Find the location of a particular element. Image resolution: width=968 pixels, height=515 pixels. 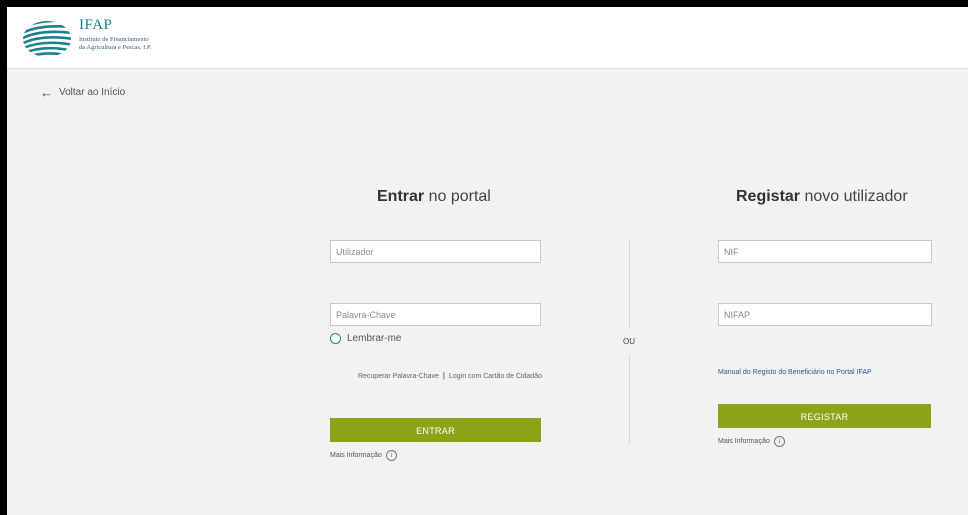

login-more-info: Mais Informação i is located at coordinates (363, 455).